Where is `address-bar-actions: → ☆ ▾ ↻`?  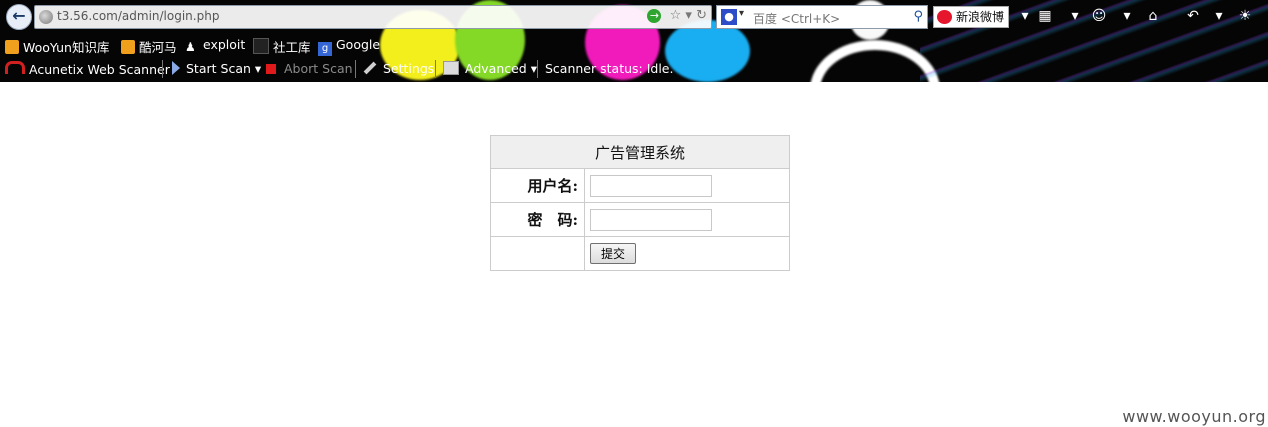
address-bar-actions: → ☆ ▾ ↻ is located at coordinates (677, 15).